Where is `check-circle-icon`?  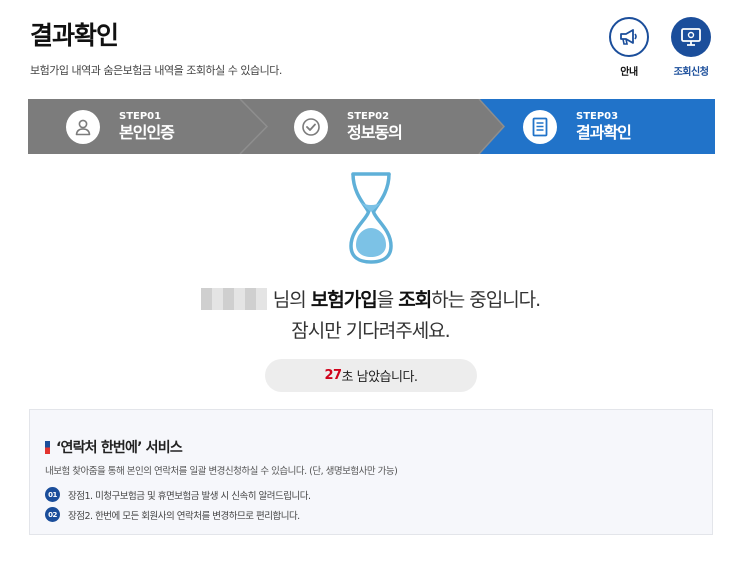
check-circle-icon is located at coordinates (311, 126).